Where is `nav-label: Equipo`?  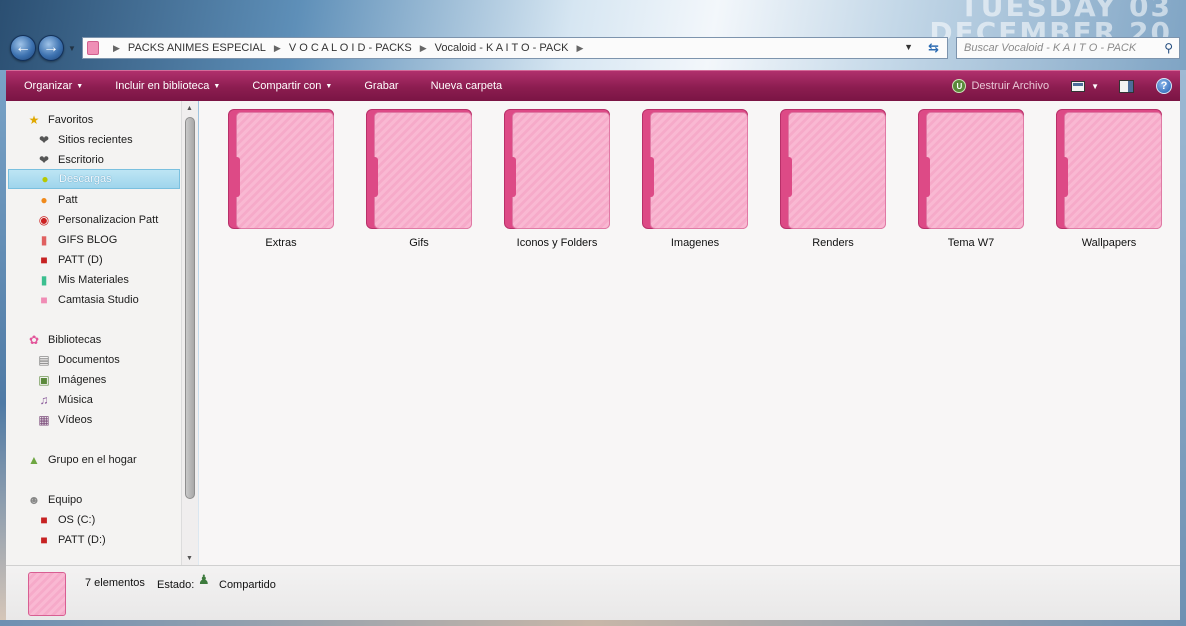
nav-label: Equipo is located at coordinates (65, 500).